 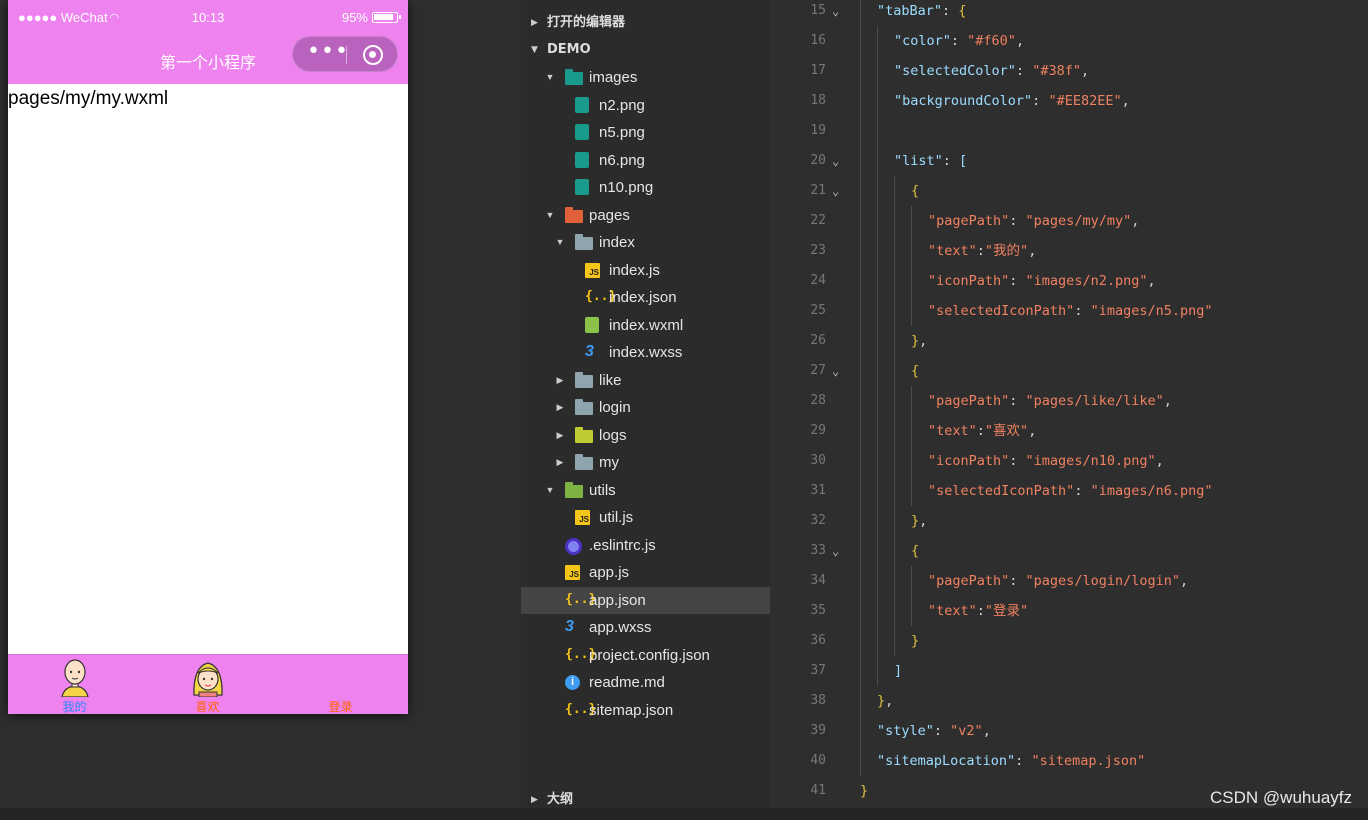 I want to click on tree-item: ▼ pages, so click(x=645, y=215).